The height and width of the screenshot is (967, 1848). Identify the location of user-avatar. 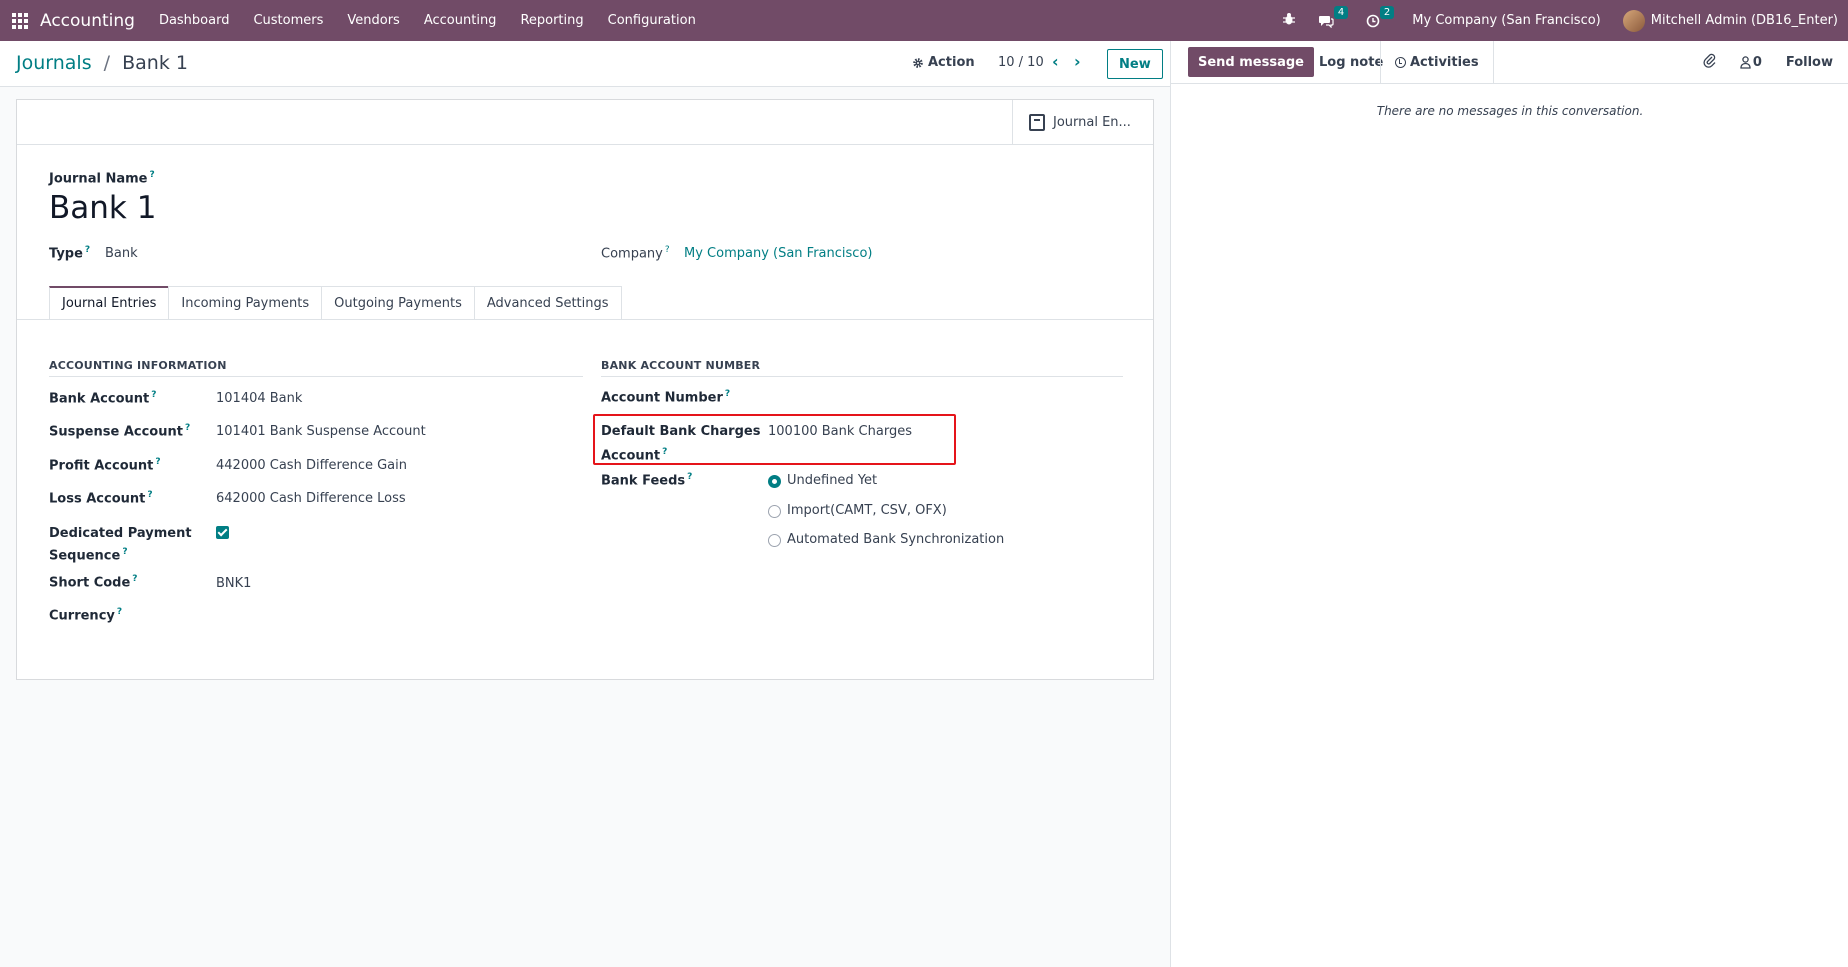
(1633, 20).